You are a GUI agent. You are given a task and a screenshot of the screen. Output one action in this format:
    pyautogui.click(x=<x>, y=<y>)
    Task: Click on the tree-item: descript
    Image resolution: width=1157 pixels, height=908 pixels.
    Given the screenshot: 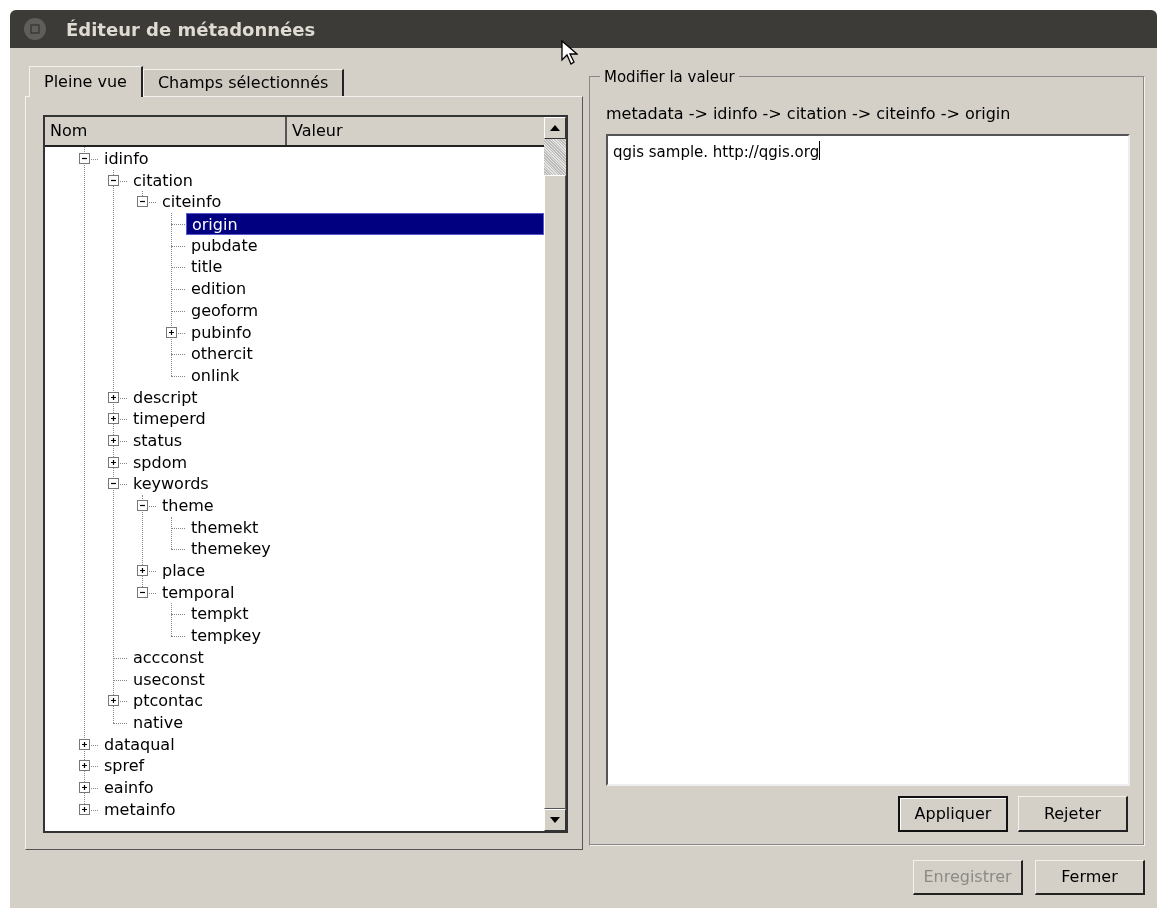 What is the action you would take?
    pyautogui.click(x=336, y=397)
    